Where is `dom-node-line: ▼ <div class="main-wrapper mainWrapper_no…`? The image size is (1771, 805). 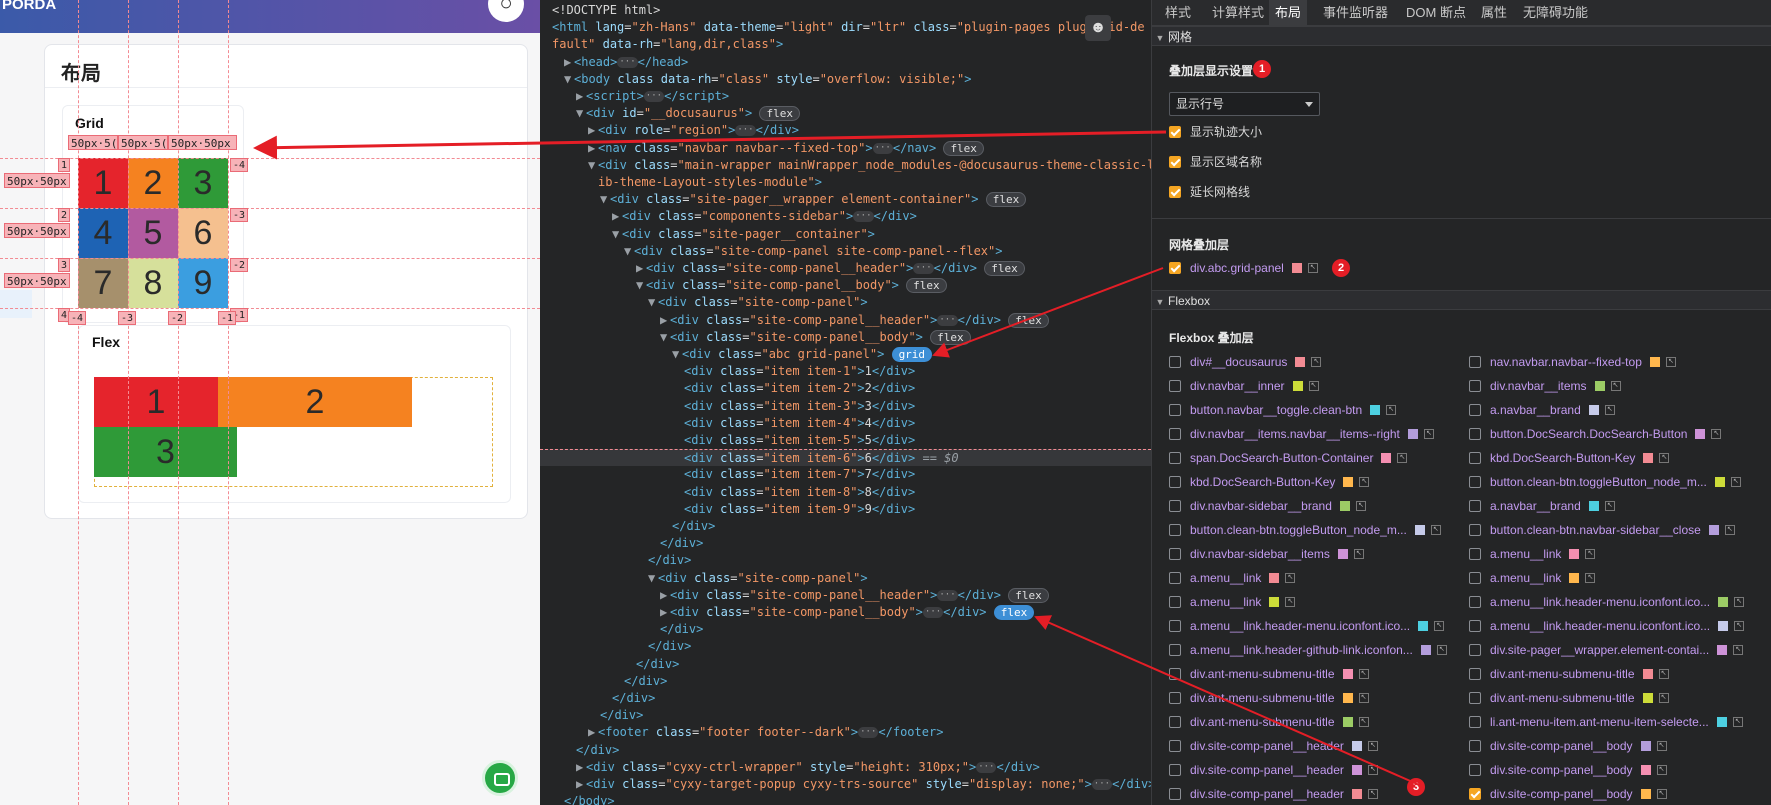 dom-node-line: ▼ <div class="main-wrapper mainWrapper_no… is located at coordinates (845, 165).